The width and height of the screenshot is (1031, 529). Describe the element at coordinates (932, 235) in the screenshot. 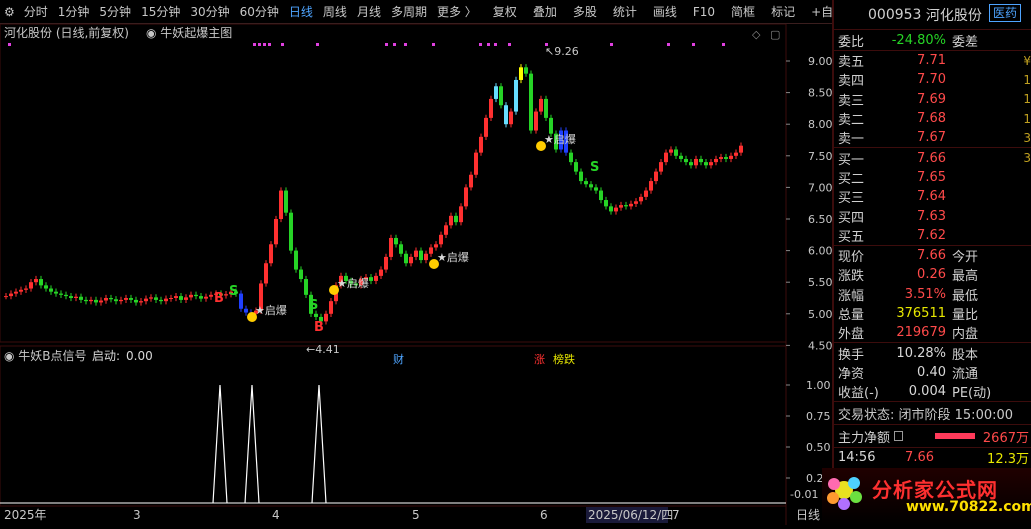

I see `order-row: 买五 7.62` at that location.